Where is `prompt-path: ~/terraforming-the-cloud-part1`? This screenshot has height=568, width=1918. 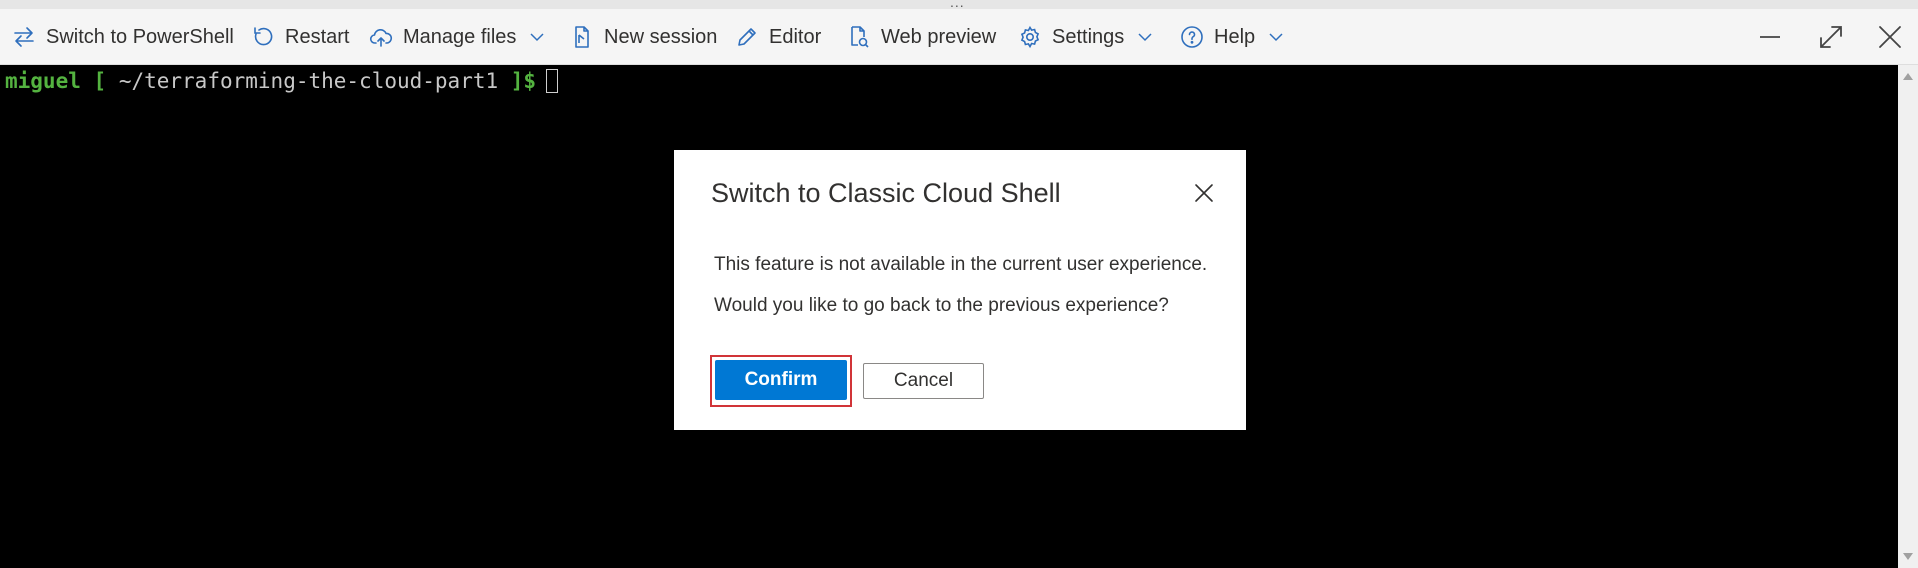
prompt-path: ~/terraforming-the-cloud-part1 is located at coordinates (308, 81).